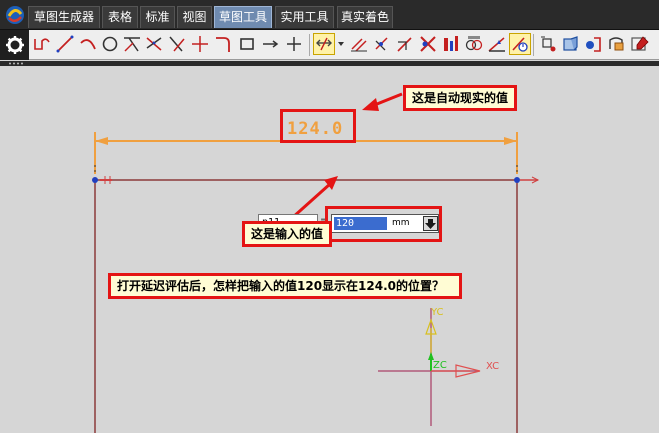  Describe the element at coordinates (177, 44) in the screenshot. I see `make-corner-icon` at that location.